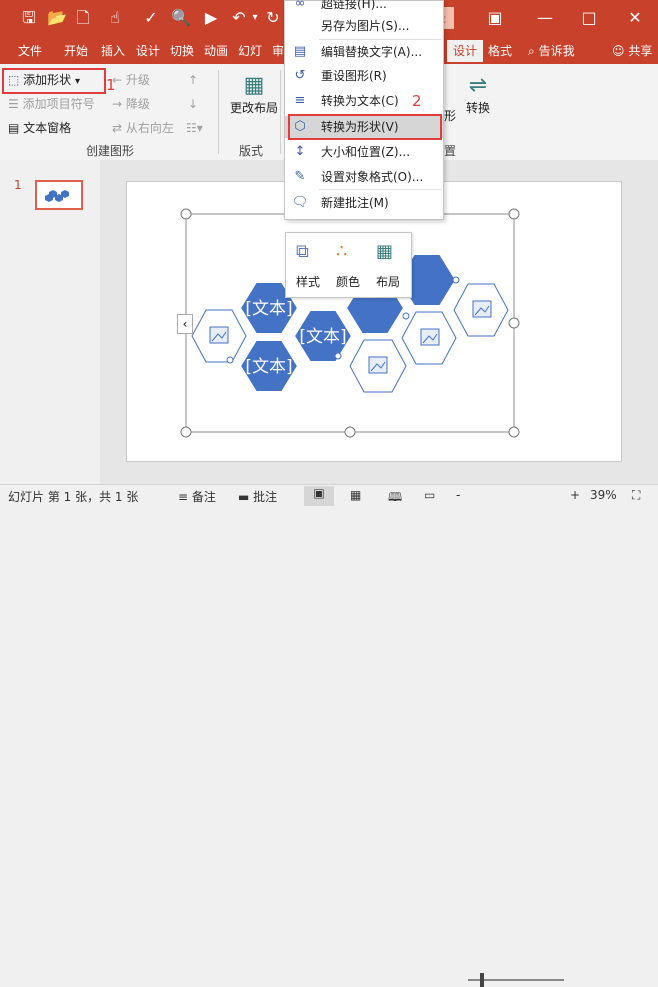  What do you see at coordinates (113, 51) in the screenshot?
I see `tab-insert: 插入` at bounding box center [113, 51].